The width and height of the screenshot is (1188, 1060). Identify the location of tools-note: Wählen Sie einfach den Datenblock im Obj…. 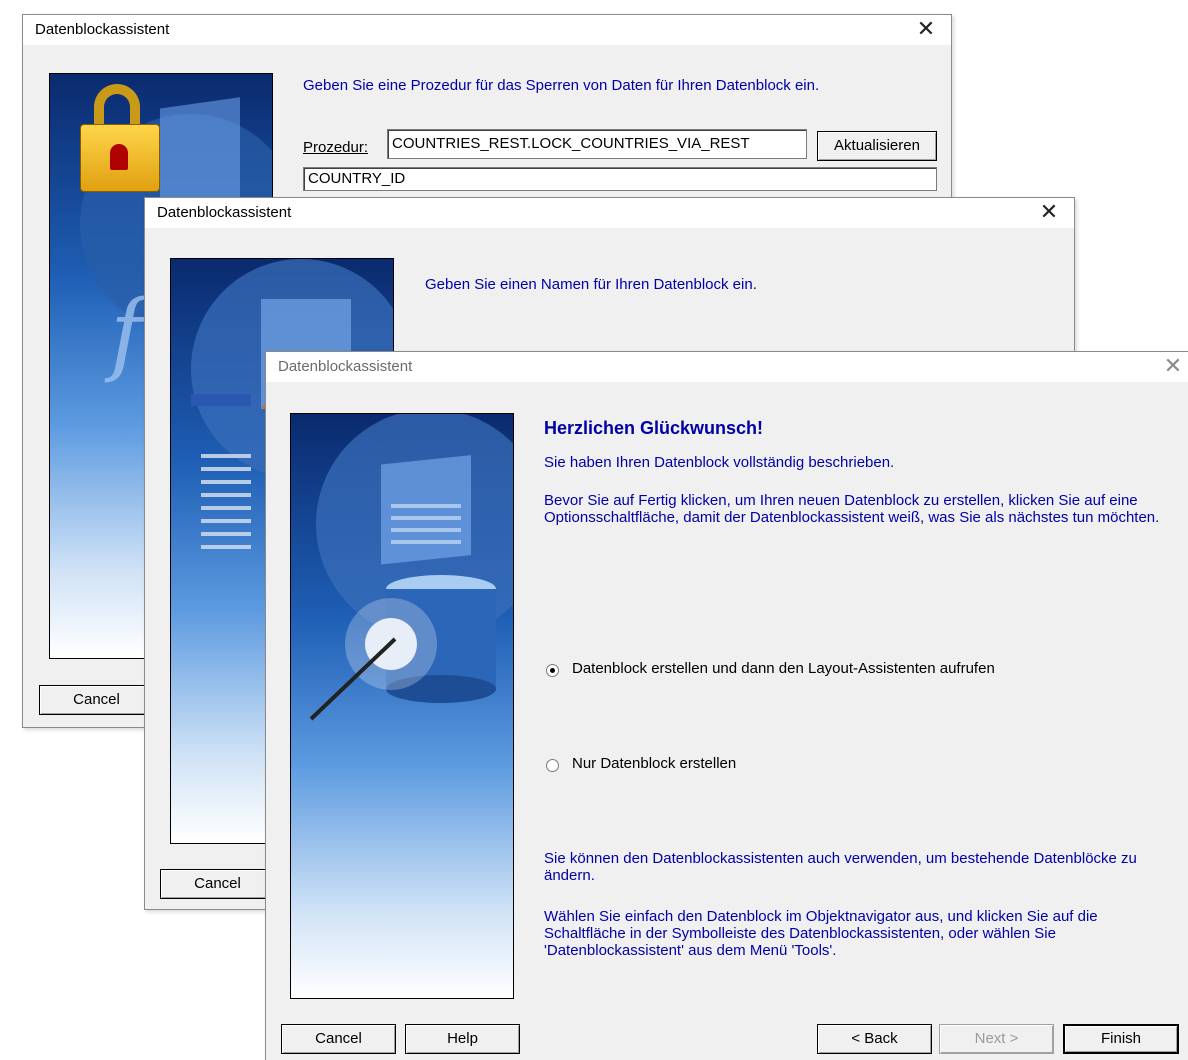
(821, 933).